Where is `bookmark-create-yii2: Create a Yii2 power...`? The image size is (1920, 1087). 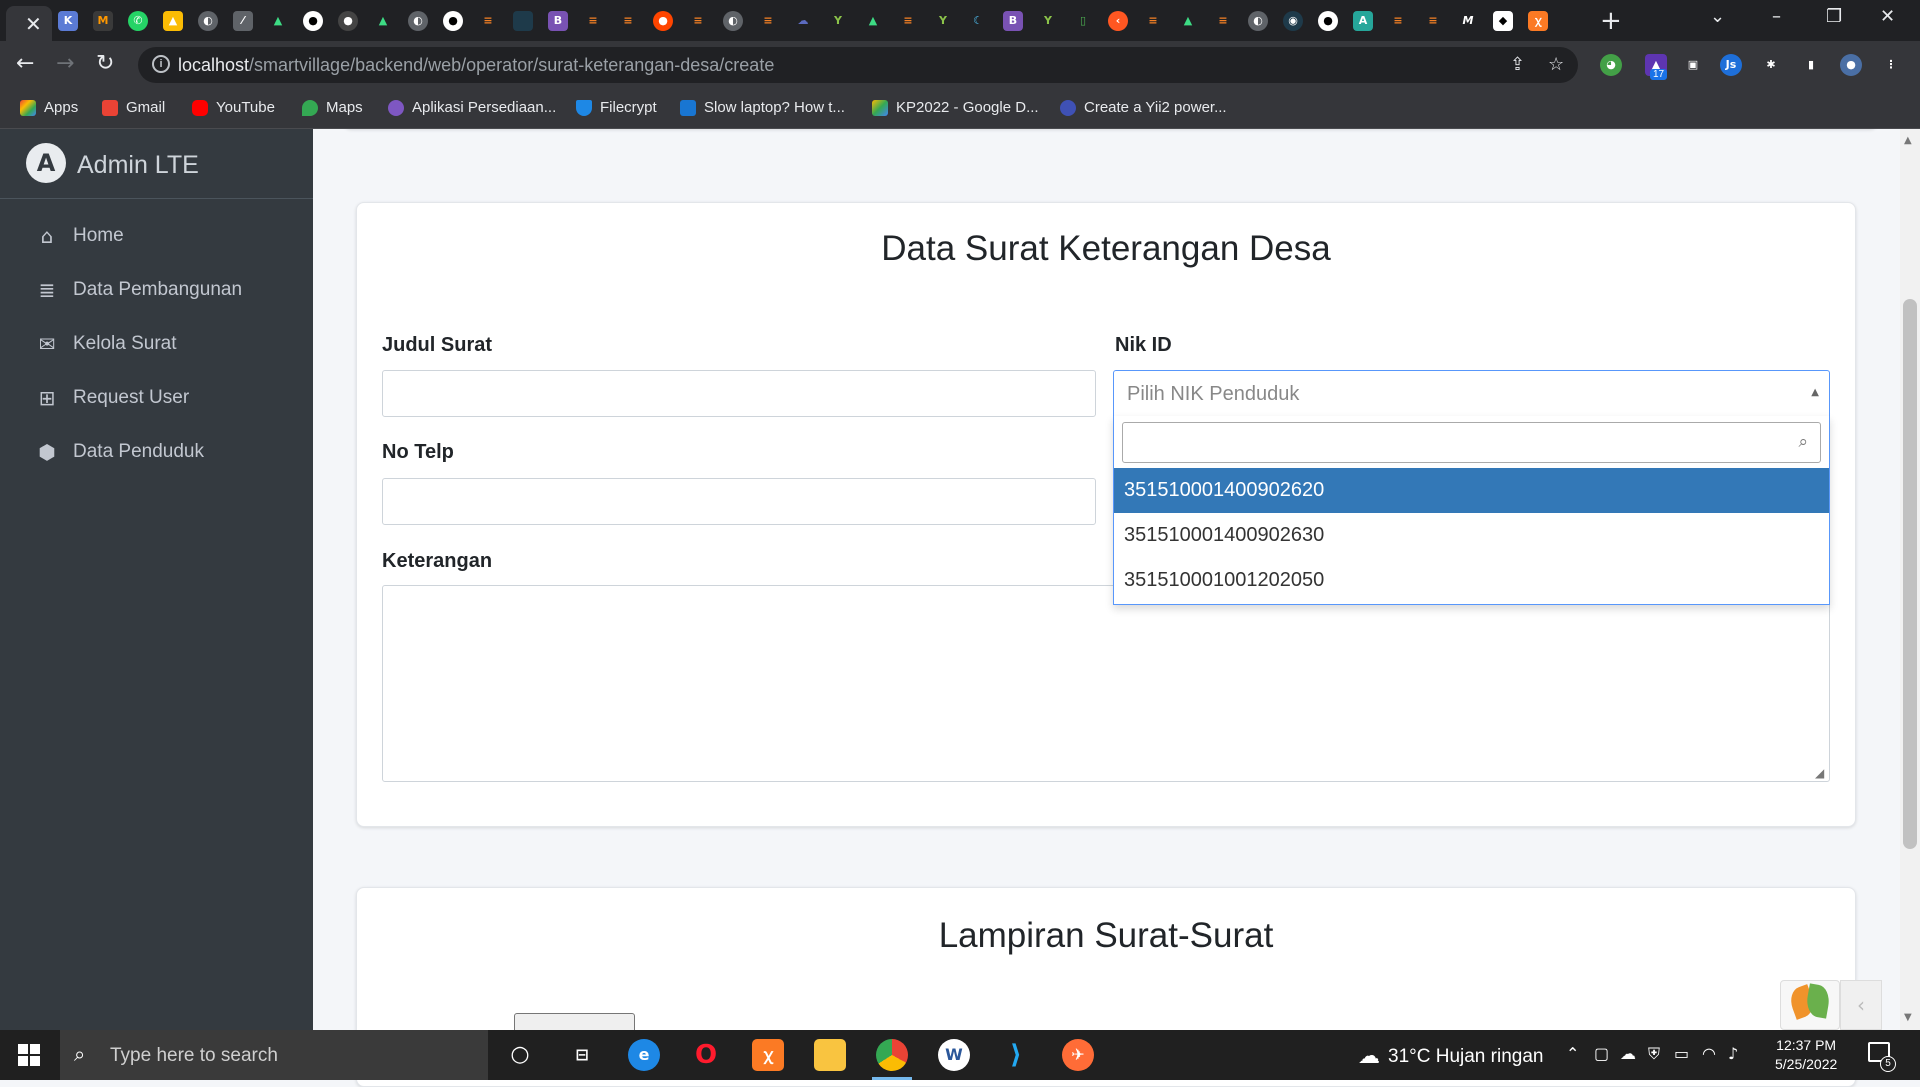 bookmark-create-yii2: Create a Yii2 power... is located at coordinates (1143, 107).